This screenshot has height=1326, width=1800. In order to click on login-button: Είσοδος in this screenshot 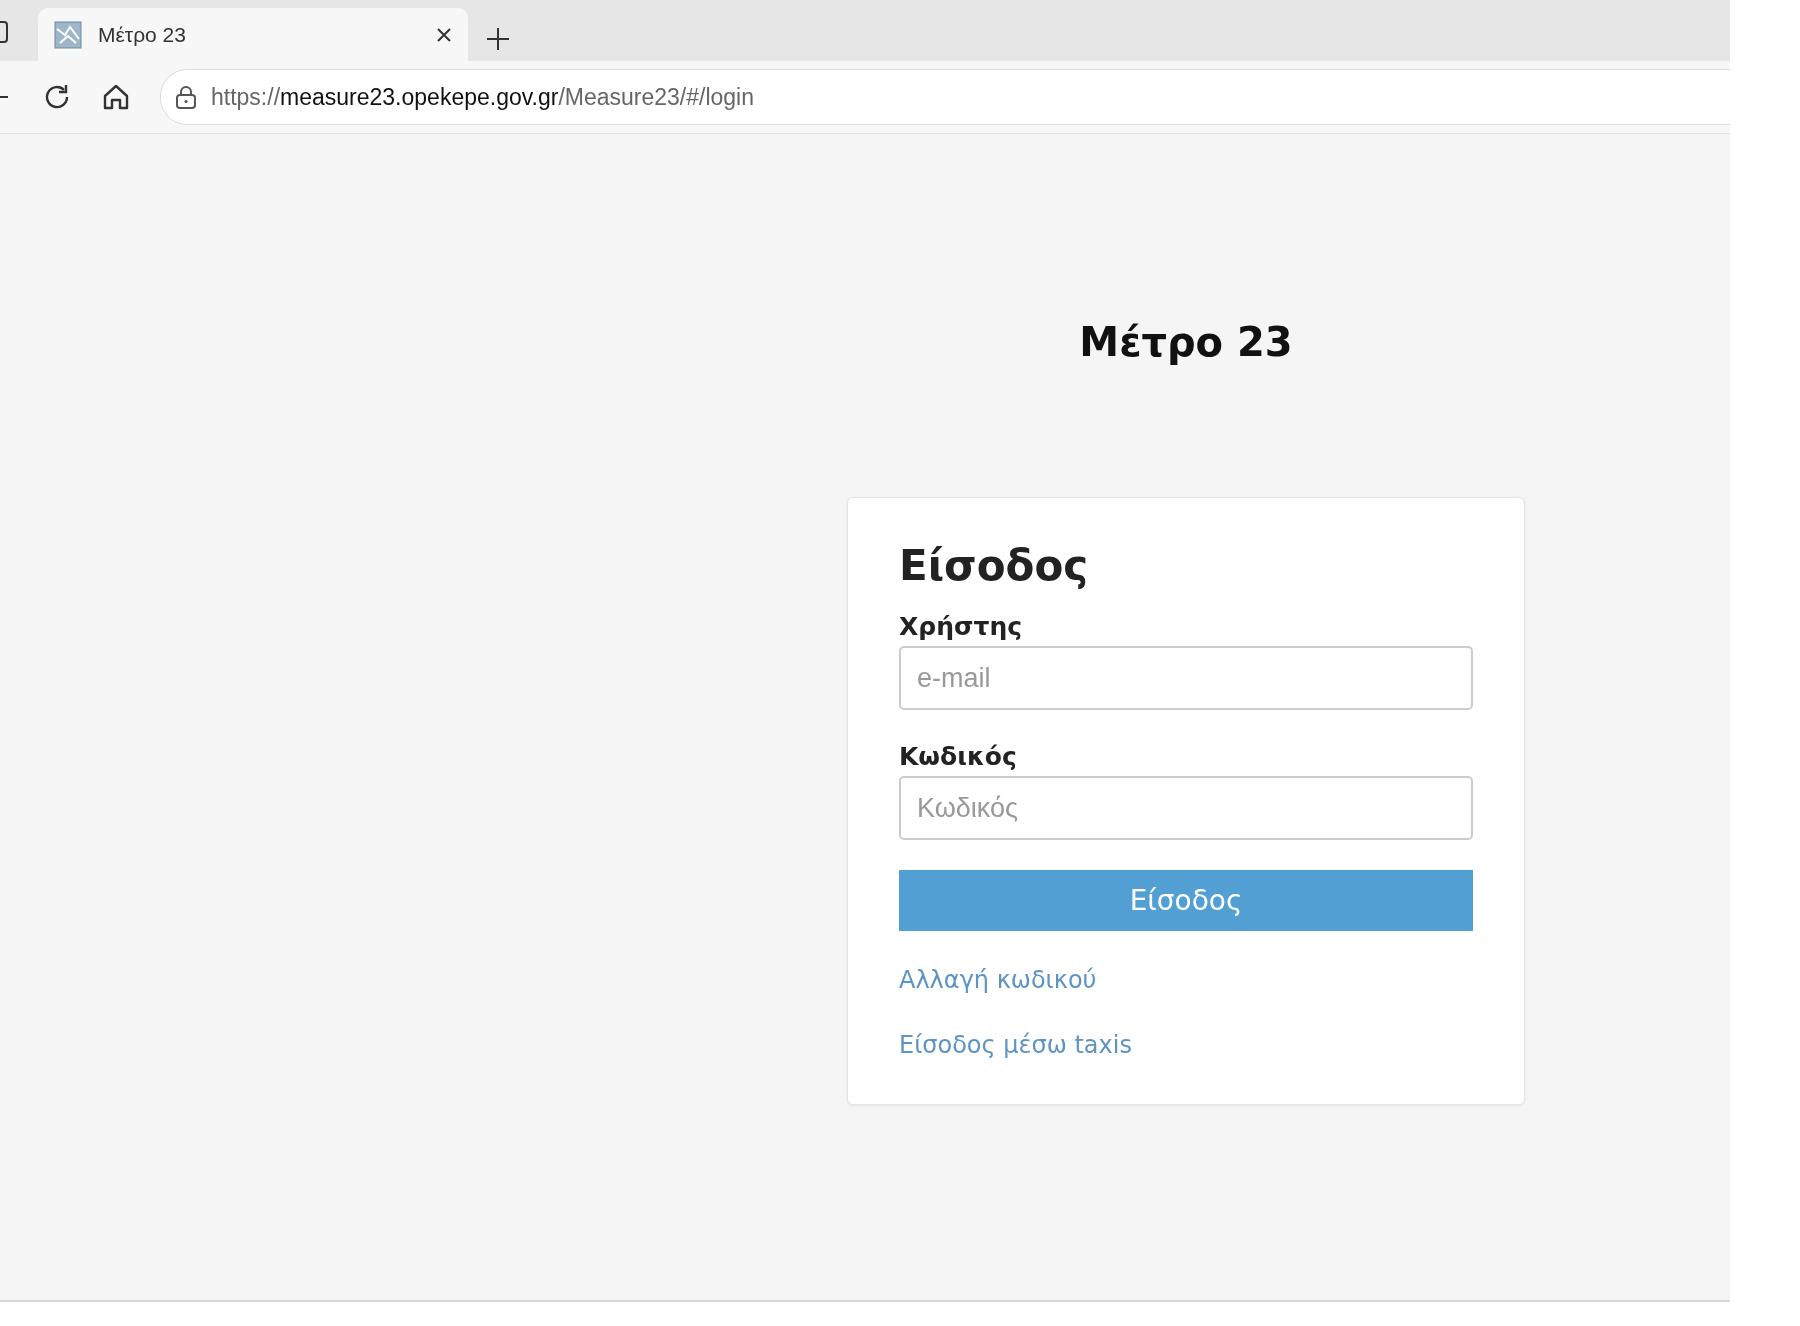, I will do `click(1186, 900)`.